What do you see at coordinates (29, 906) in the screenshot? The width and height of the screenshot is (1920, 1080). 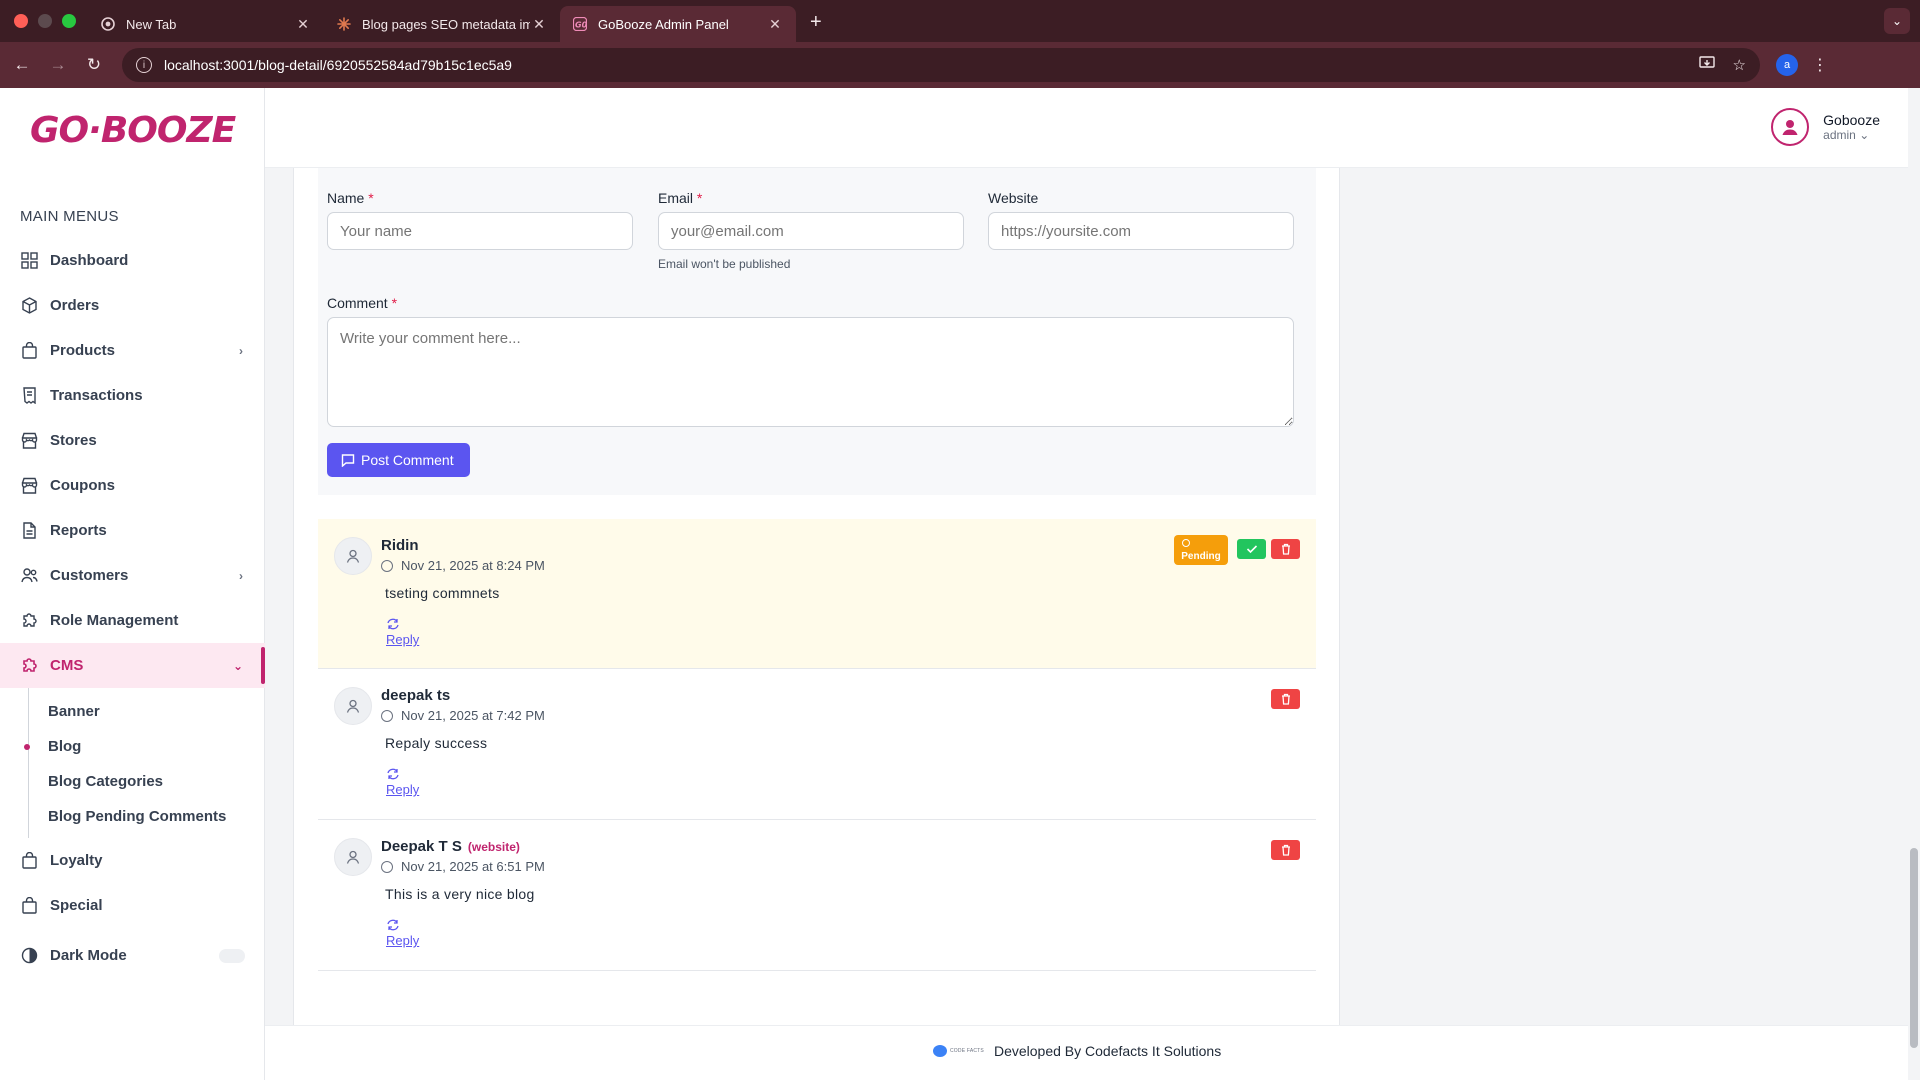 I see `bag-icon` at bounding box center [29, 906].